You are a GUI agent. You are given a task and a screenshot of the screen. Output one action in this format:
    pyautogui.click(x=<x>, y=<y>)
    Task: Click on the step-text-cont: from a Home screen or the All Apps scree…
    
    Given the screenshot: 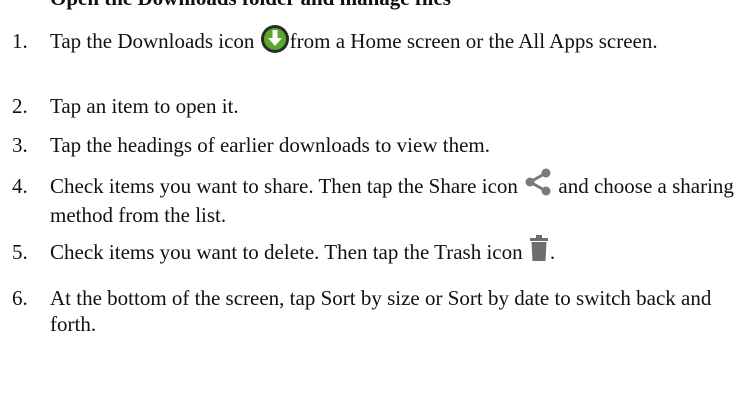 What is the action you would take?
    pyautogui.click(x=473, y=41)
    